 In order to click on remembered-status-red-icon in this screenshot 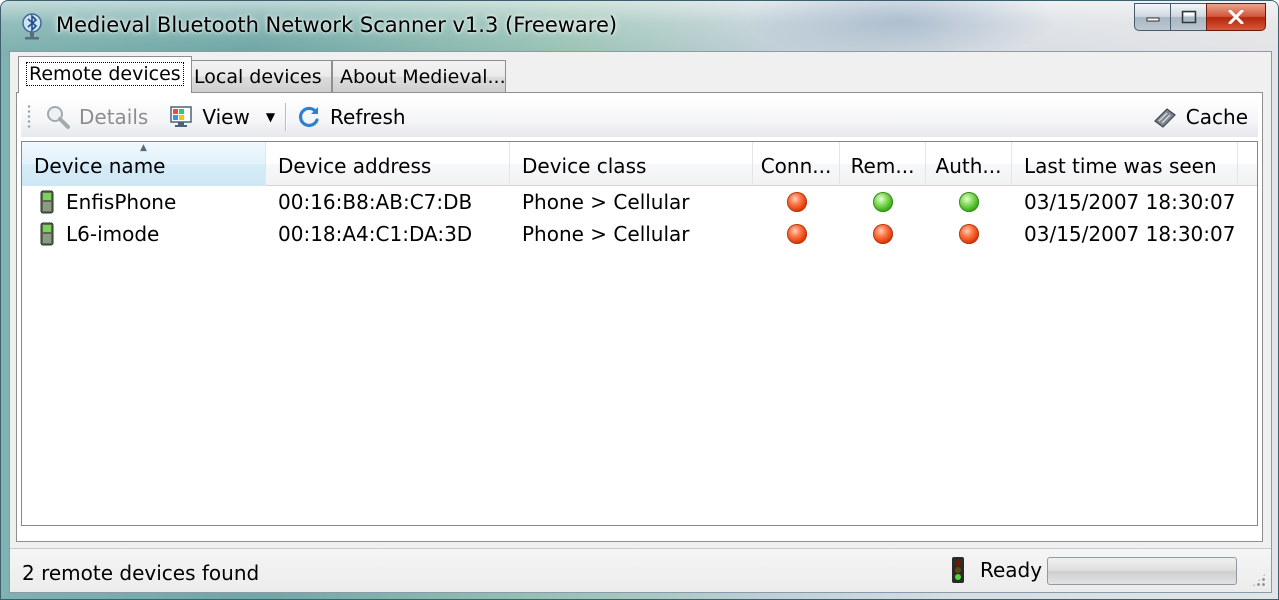, I will do `click(883, 234)`.